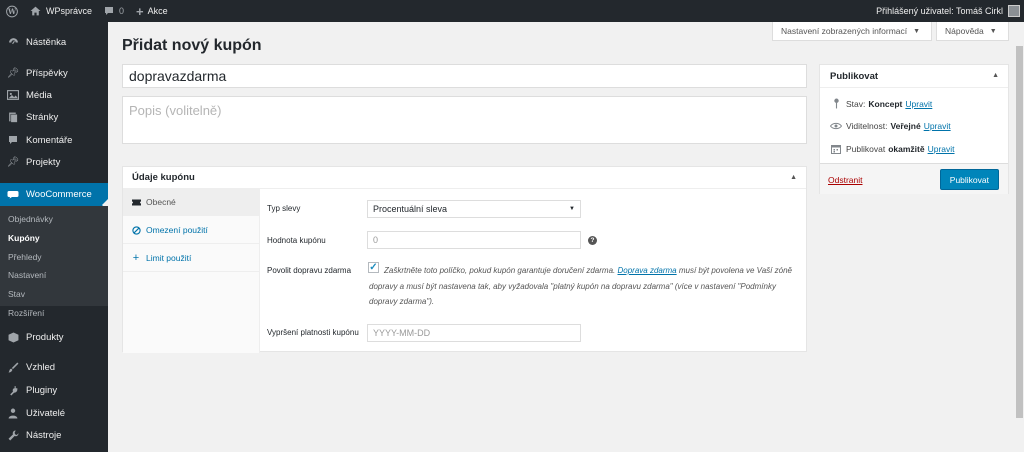 This screenshot has height=452, width=1024. Describe the element at coordinates (177, 230) in the screenshot. I see `tab-label: Omezení použití` at that location.